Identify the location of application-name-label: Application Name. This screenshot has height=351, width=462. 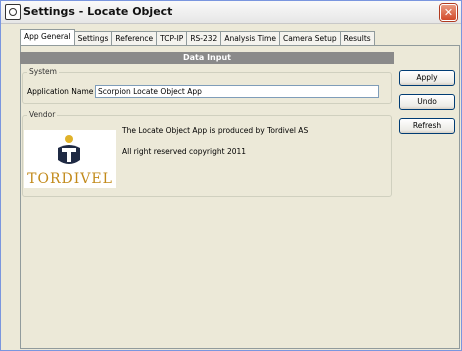
(60, 91).